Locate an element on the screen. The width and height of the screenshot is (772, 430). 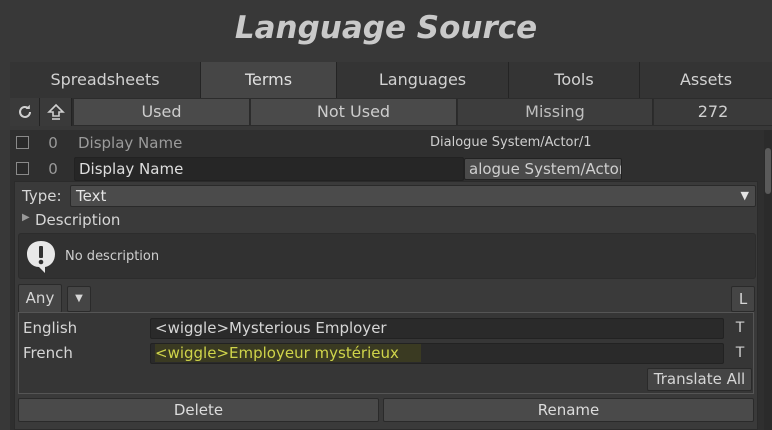
tab-languages: Languages is located at coordinates (423, 80).